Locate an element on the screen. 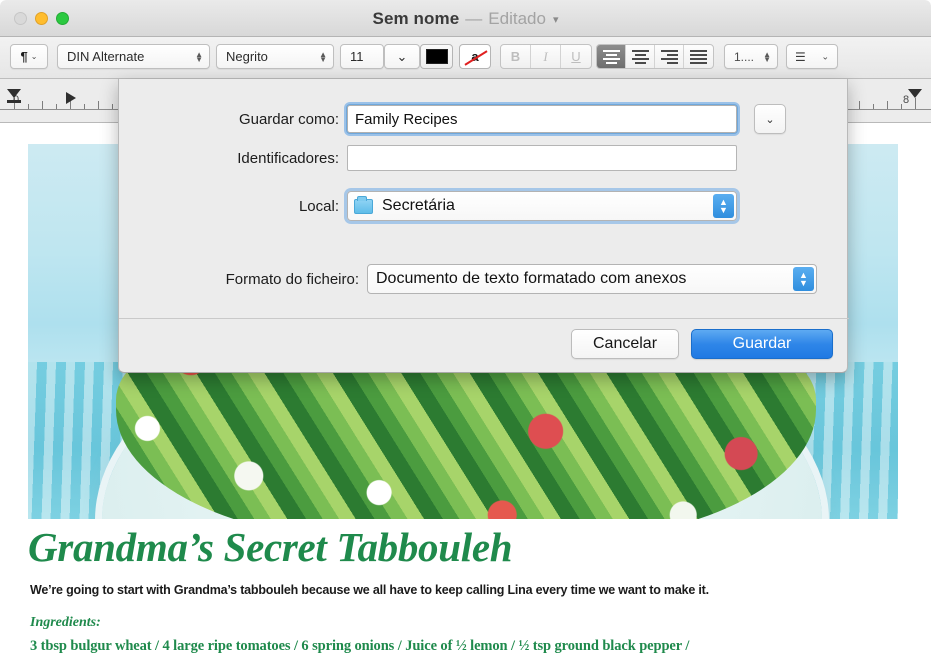  color-swatch-icon is located at coordinates (436, 56).